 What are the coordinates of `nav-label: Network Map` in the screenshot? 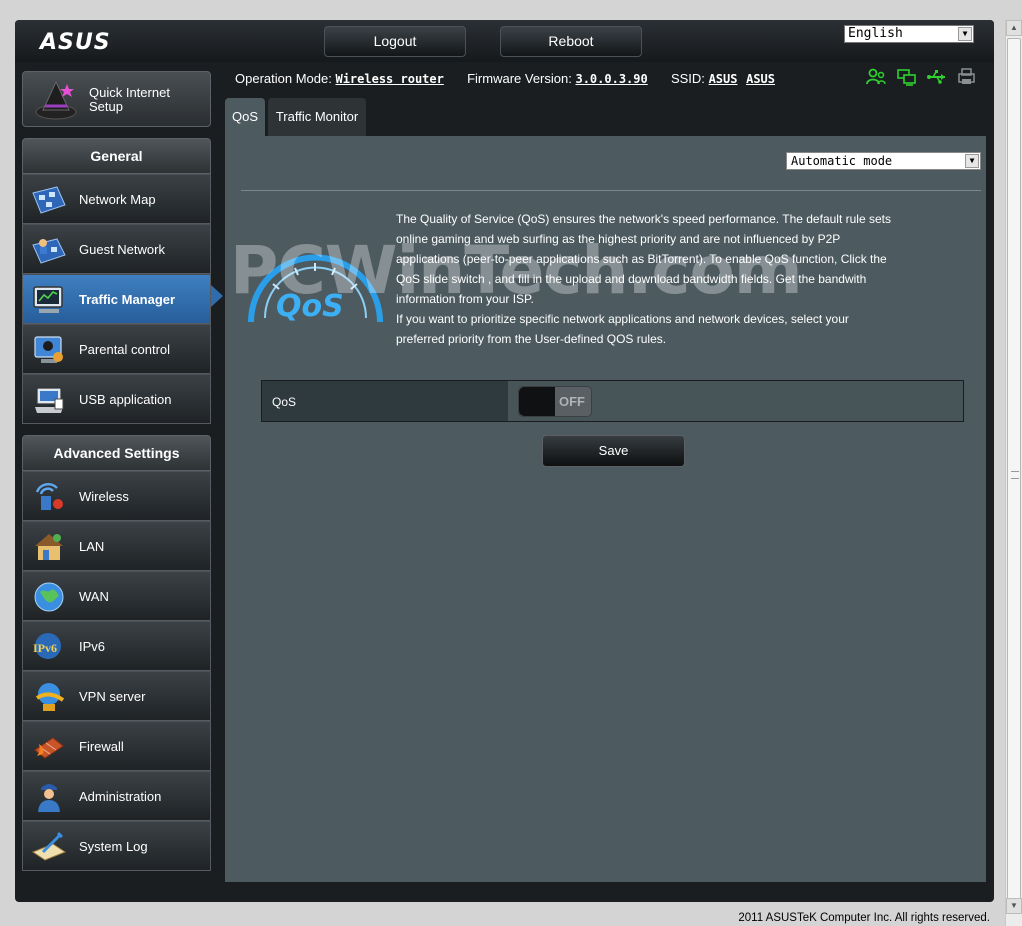 It's located at (117, 199).